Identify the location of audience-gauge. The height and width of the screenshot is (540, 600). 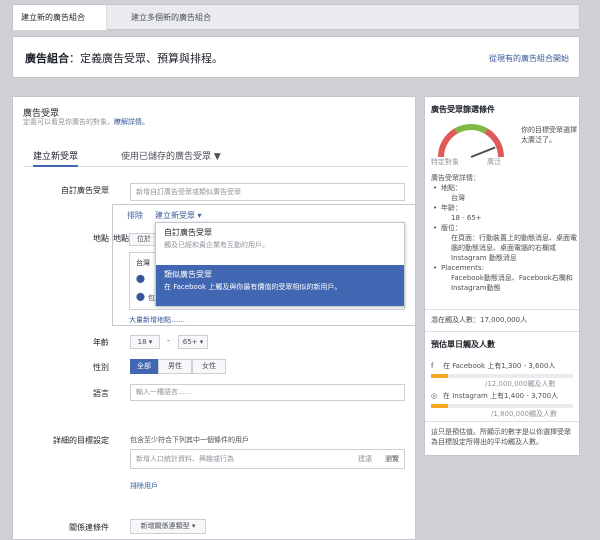
(471, 141).